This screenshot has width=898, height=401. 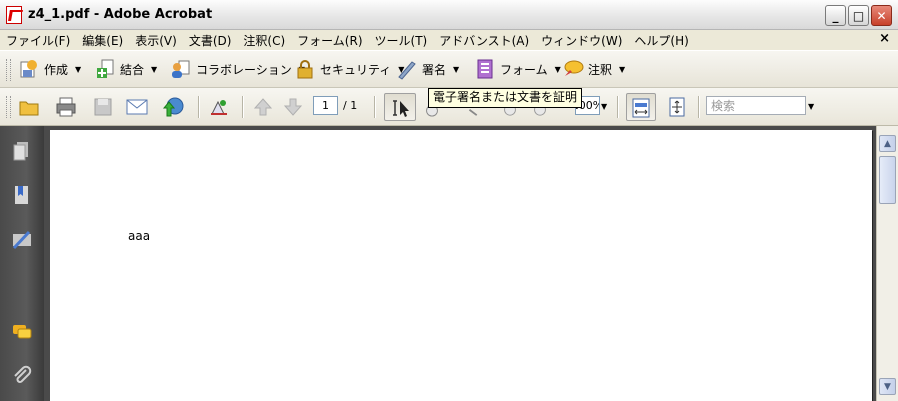 I want to click on create-pdf-icon, so click(x=28, y=69).